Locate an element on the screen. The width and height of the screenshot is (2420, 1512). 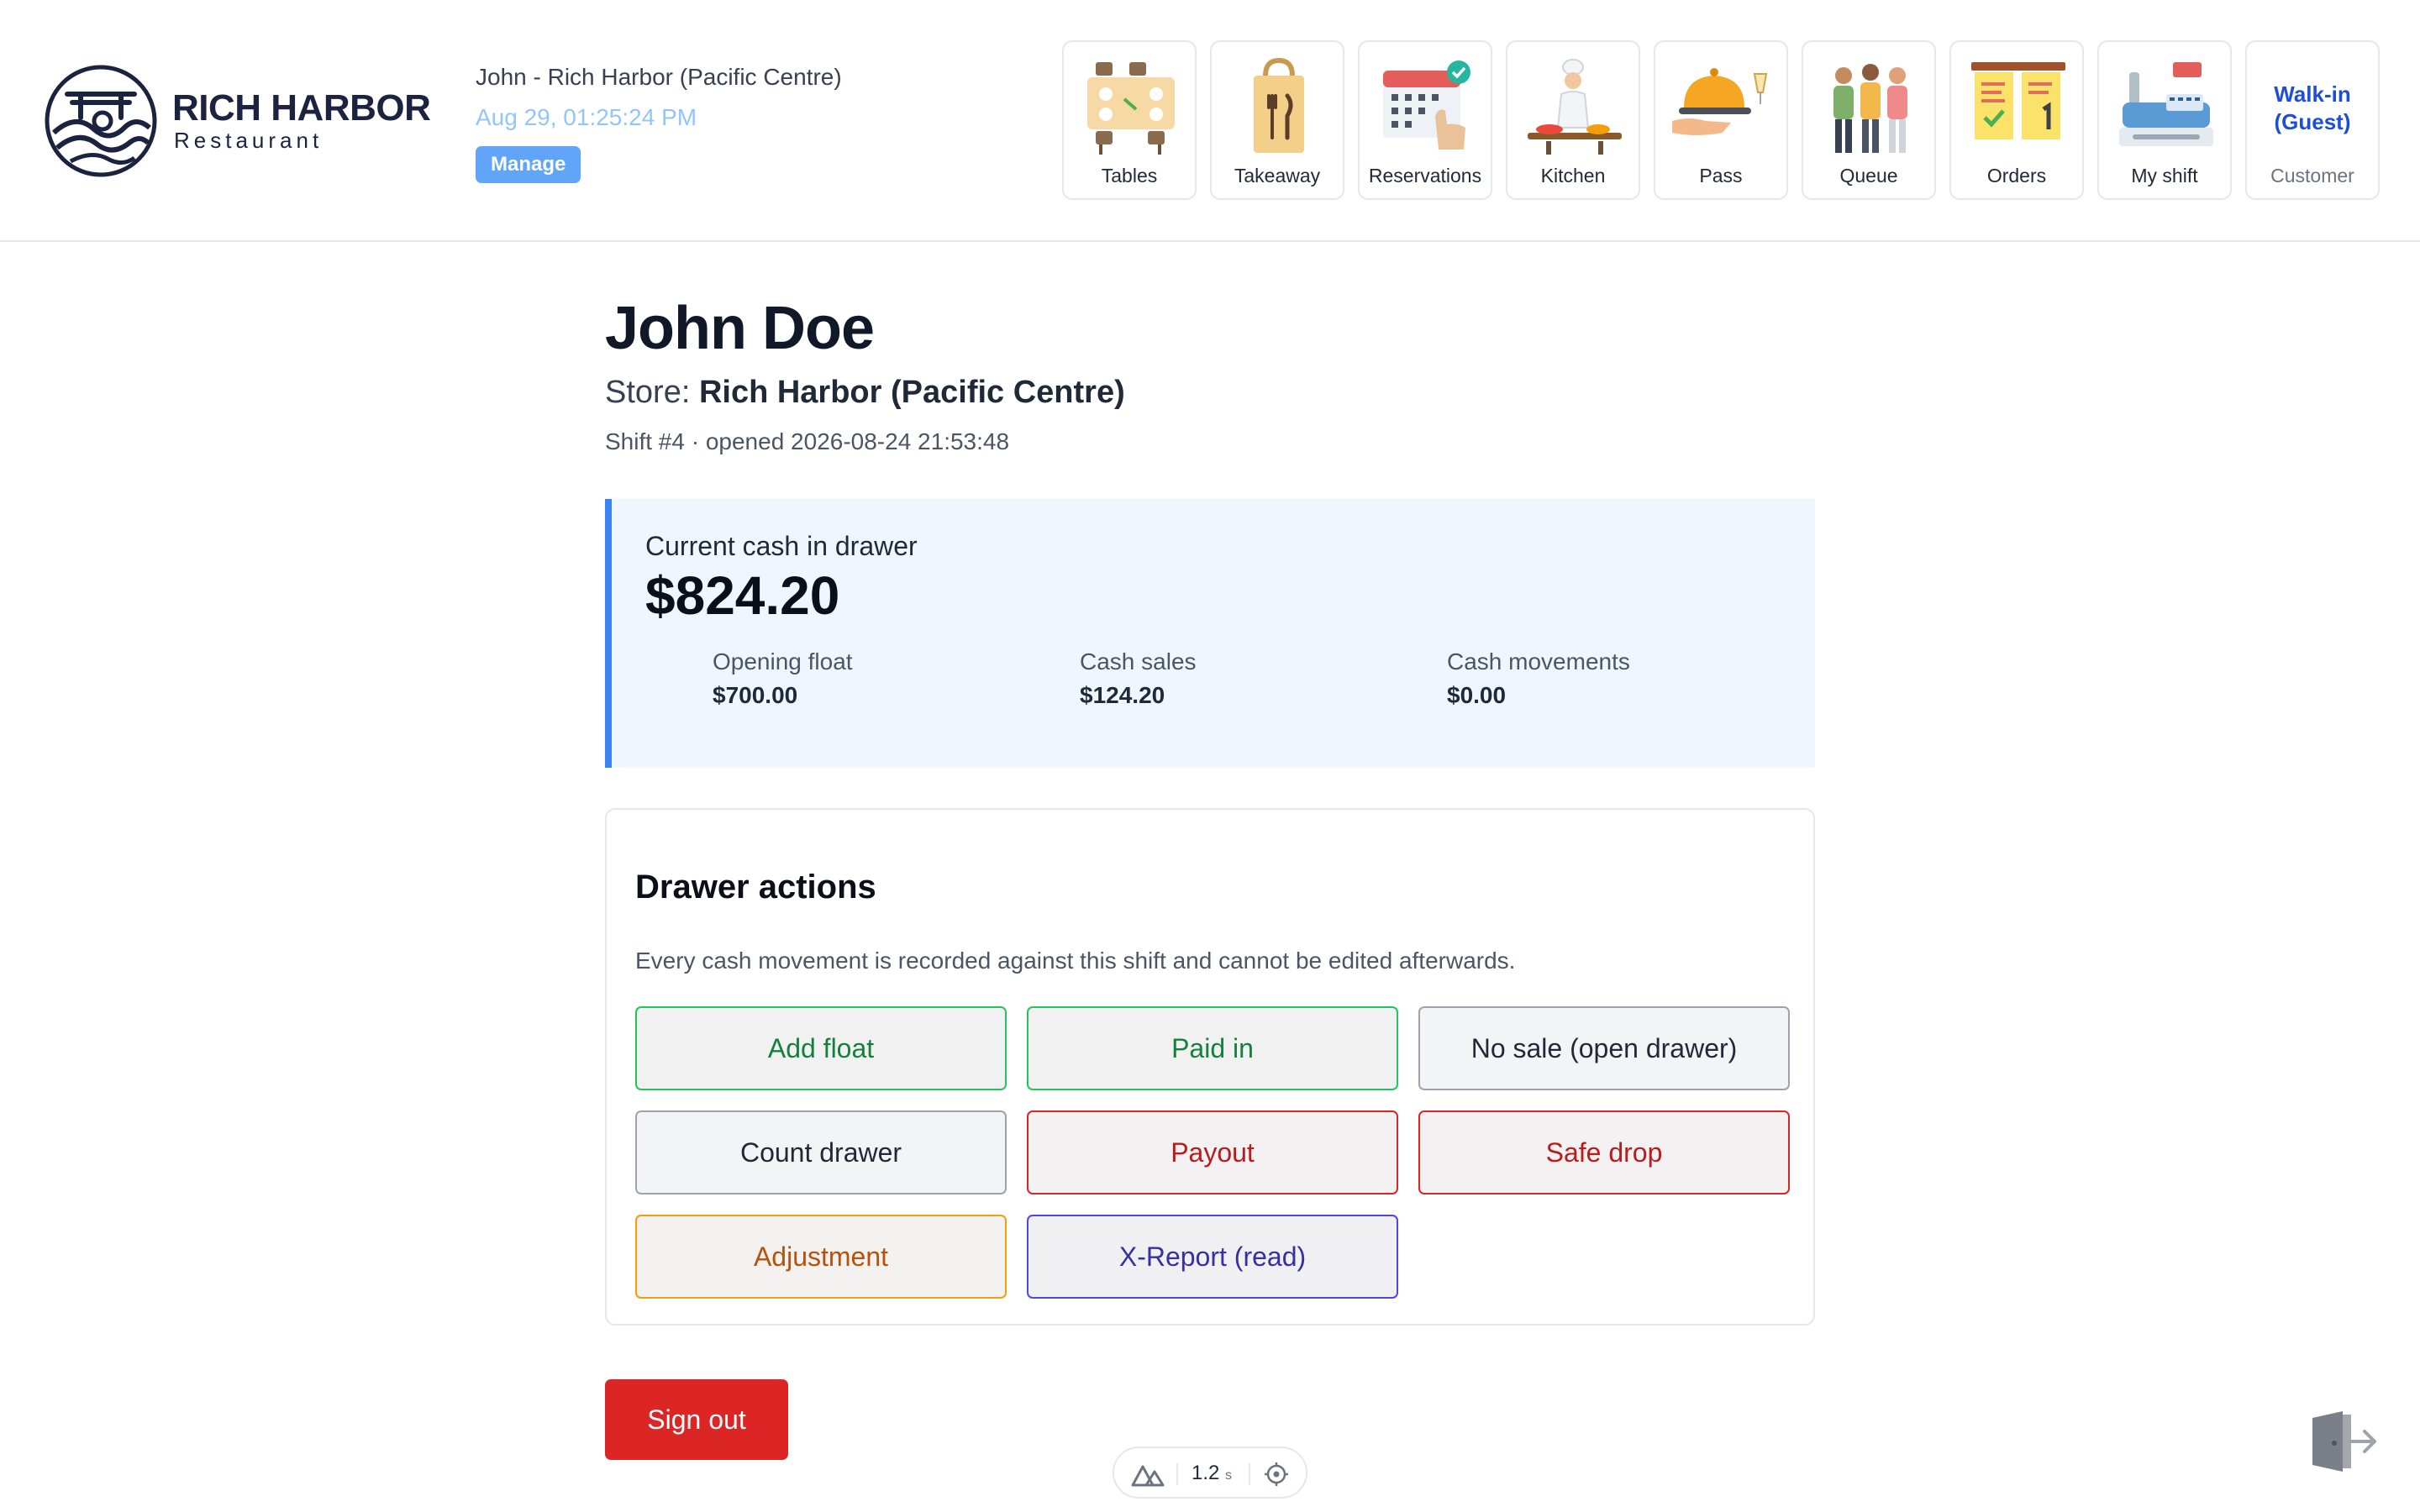
safe-drop-button: Safe drop is located at coordinates (1604, 1152).